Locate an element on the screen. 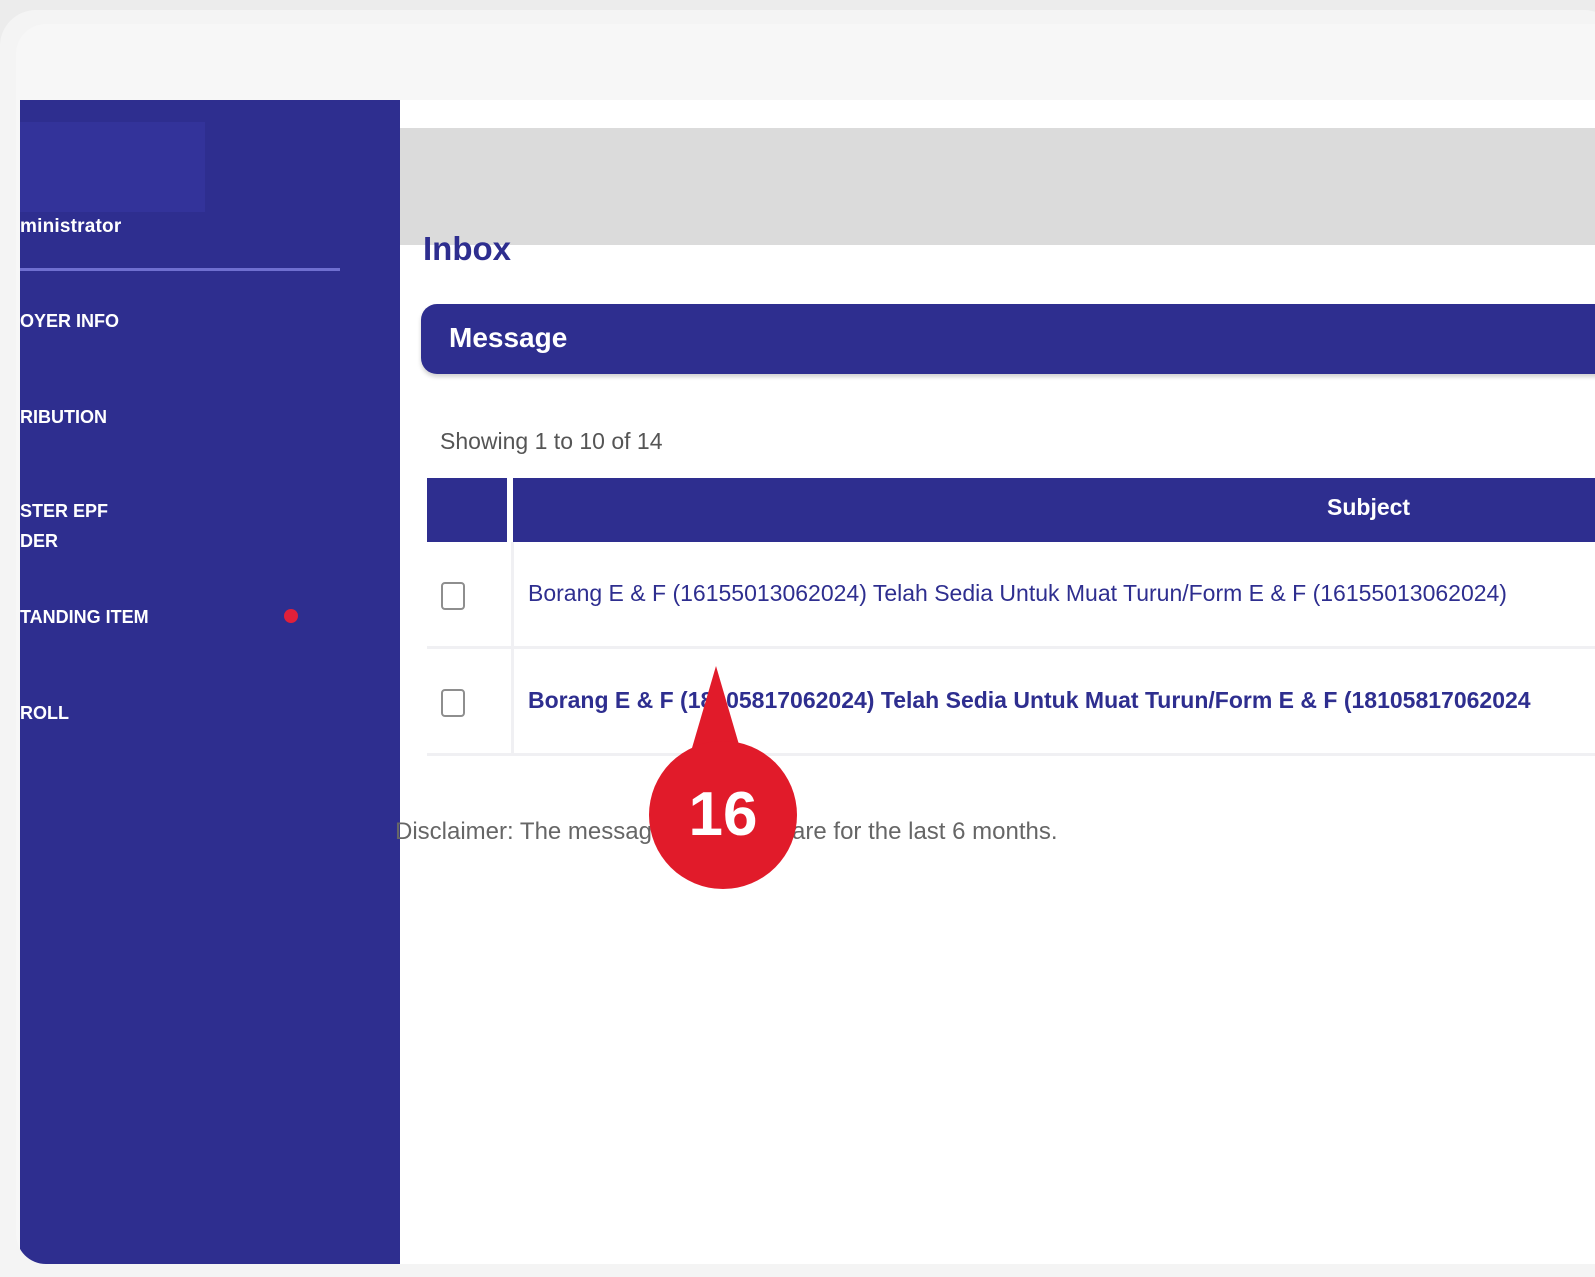  notification-dot is located at coordinates (291, 616).